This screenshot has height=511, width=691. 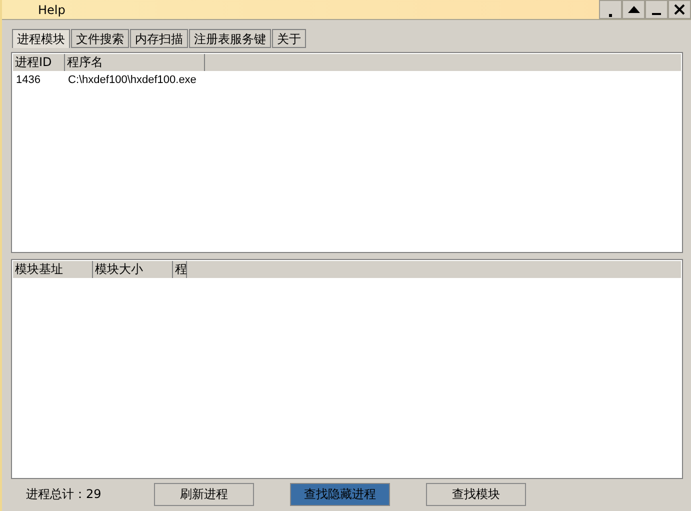 What do you see at coordinates (39, 62) in the screenshot?
I see `column-header: 进程ID` at bounding box center [39, 62].